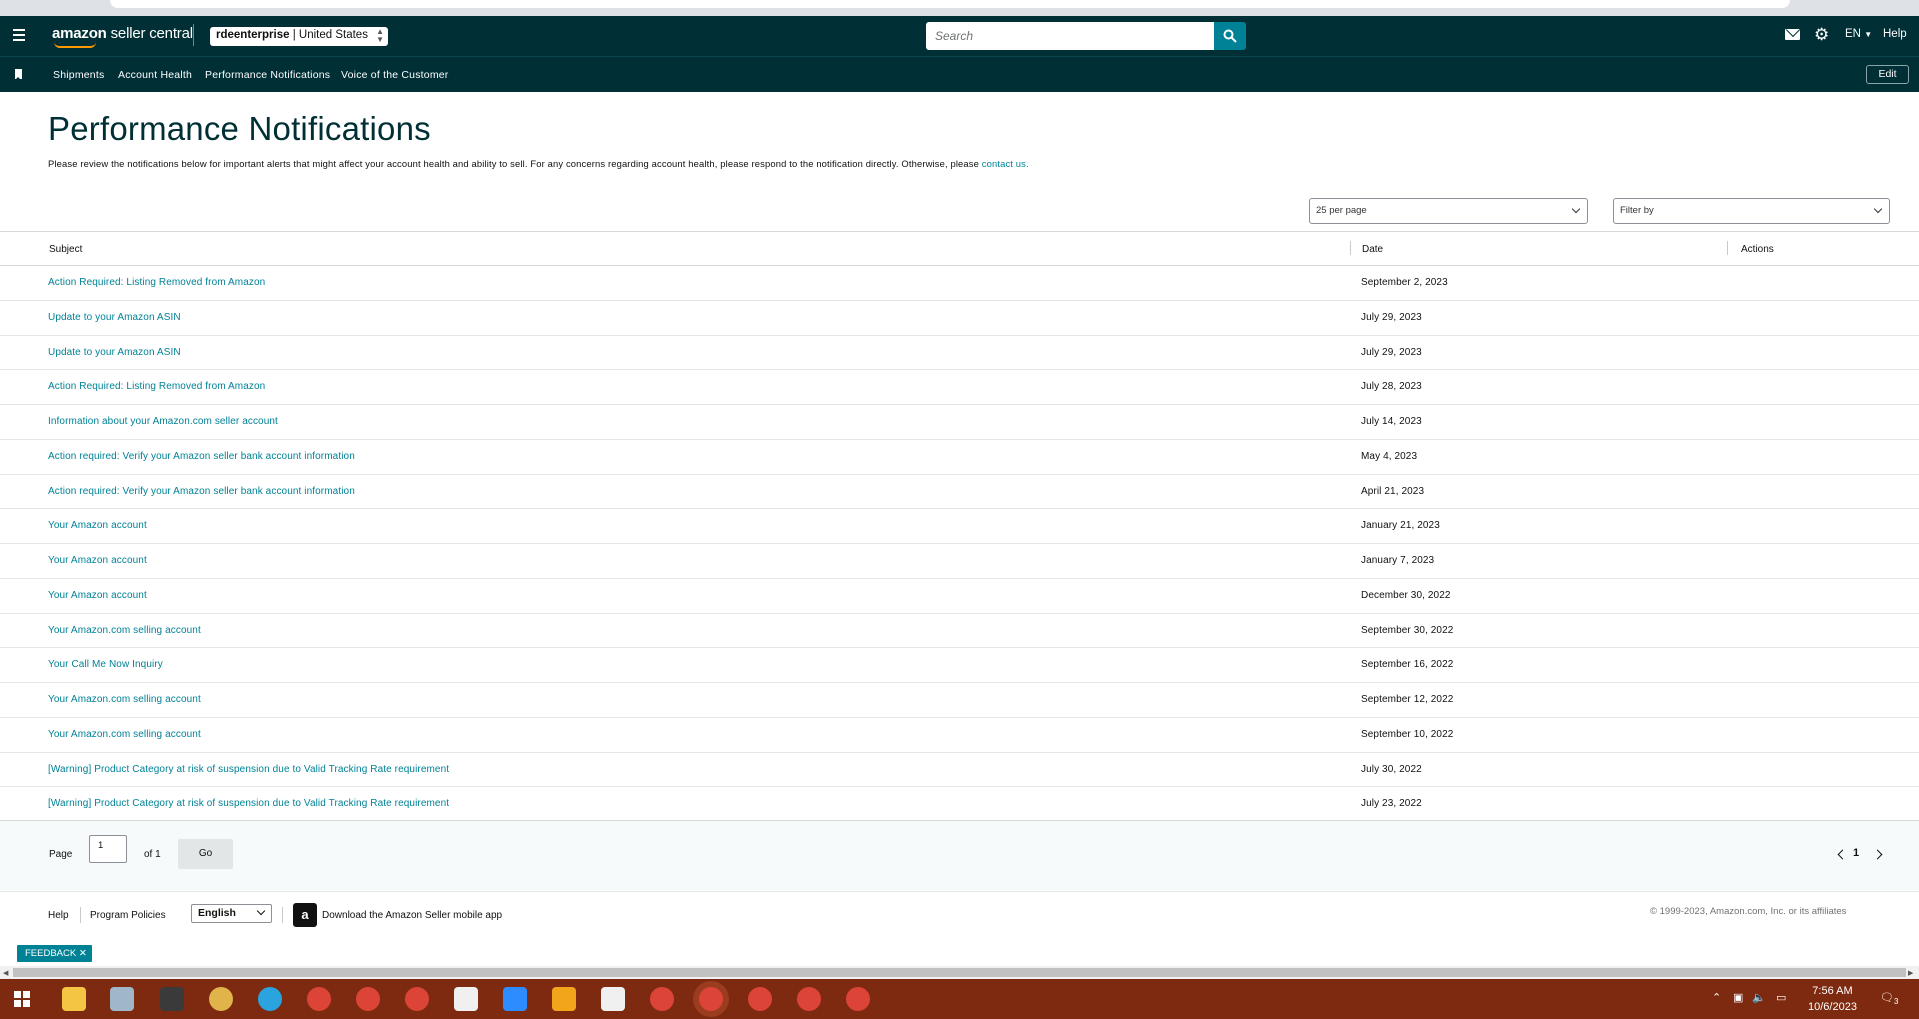 Image resolution: width=1919 pixels, height=1019 pixels. I want to click on zoom-icon, so click(515, 999).